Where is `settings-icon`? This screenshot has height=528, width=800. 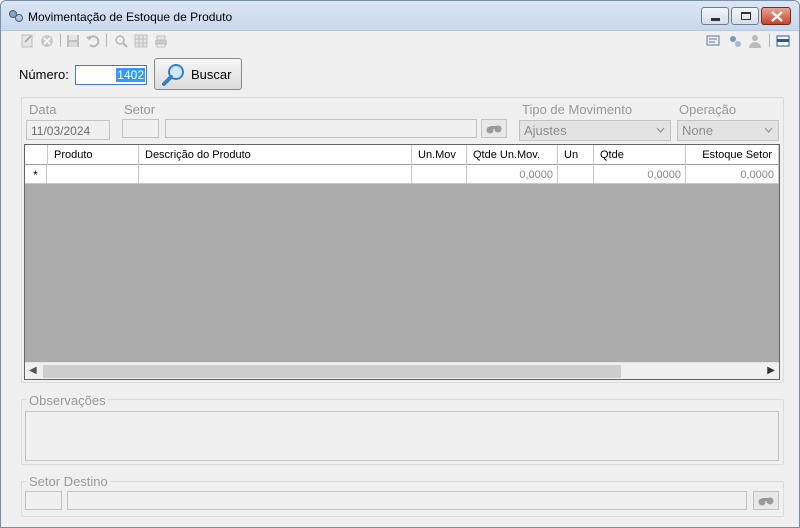
settings-icon is located at coordinates (735, 41).